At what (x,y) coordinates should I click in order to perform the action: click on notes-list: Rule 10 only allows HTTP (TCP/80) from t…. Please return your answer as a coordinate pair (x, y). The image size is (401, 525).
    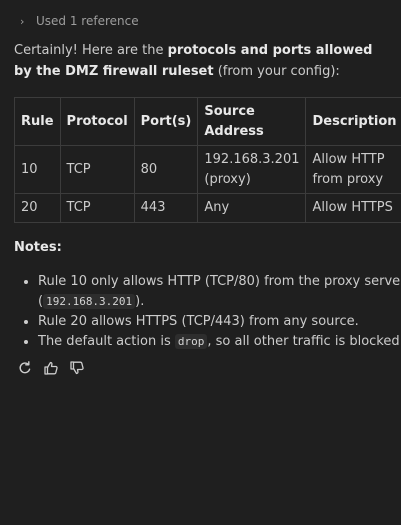
    Looking at the image, I should click on (207, 312).